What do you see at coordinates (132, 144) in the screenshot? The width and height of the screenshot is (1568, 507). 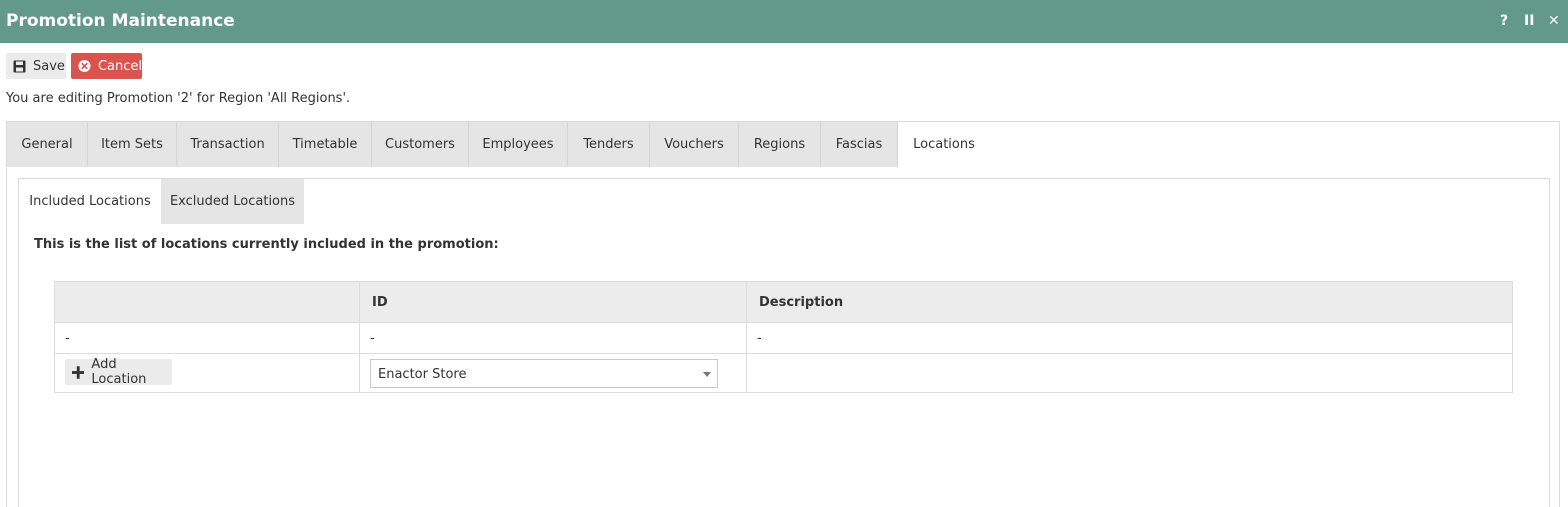 I see `tab-item-sets: Item Sets` at bounding box center [132, 144].